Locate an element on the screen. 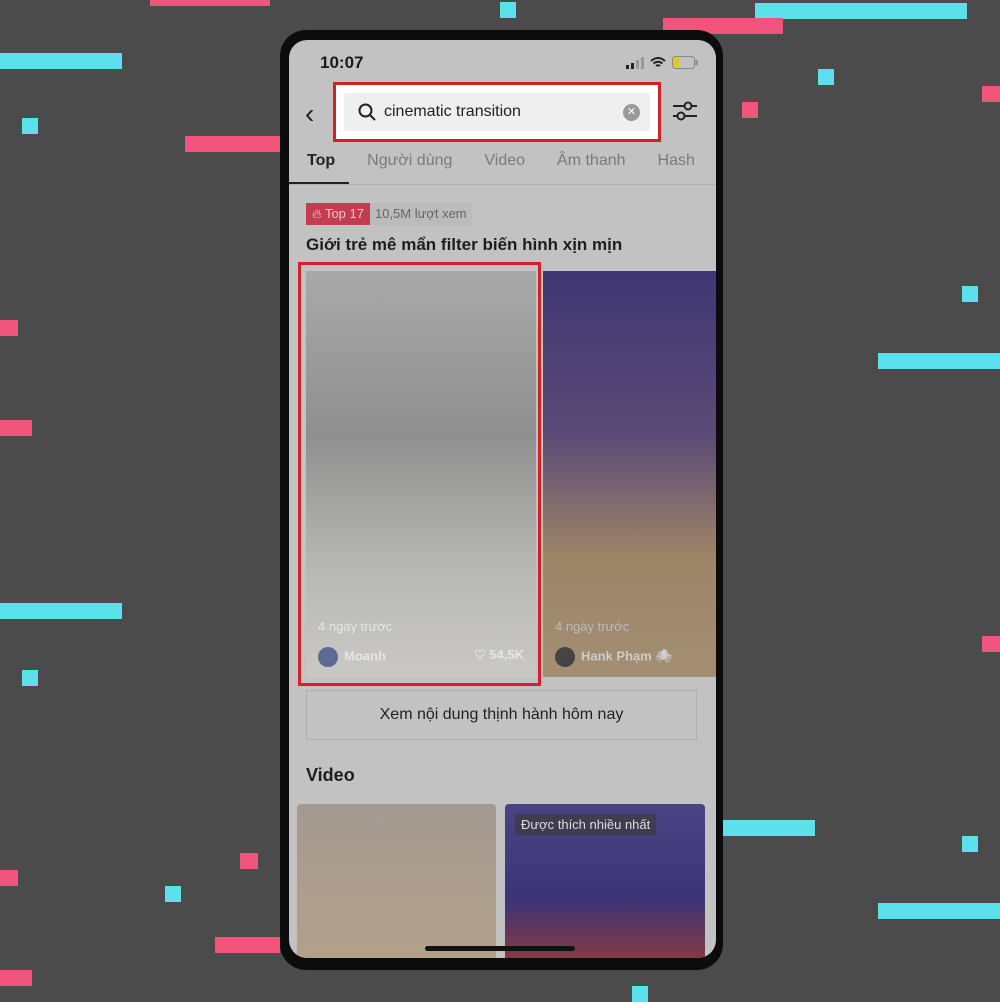  card-author: Hank Phạm is located at coordinates (616, 656).